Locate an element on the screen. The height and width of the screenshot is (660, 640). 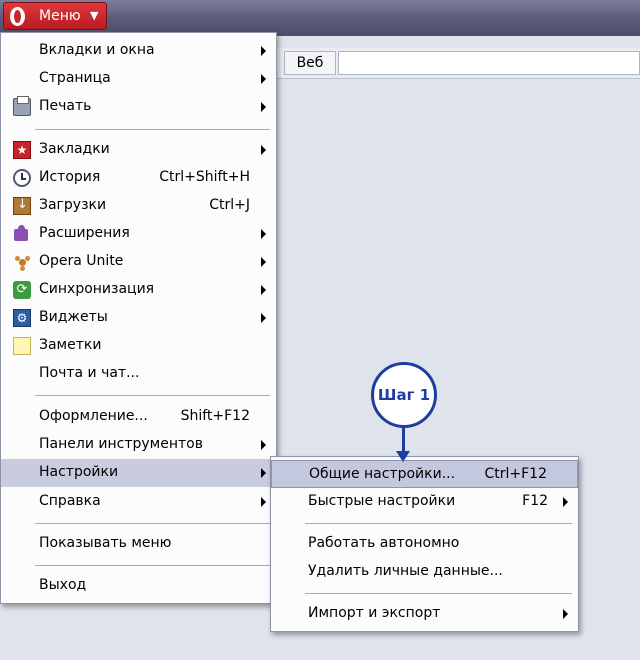
menu-item-downloads: Загрузки Ctrl+J is located at coordinates (138, 206).